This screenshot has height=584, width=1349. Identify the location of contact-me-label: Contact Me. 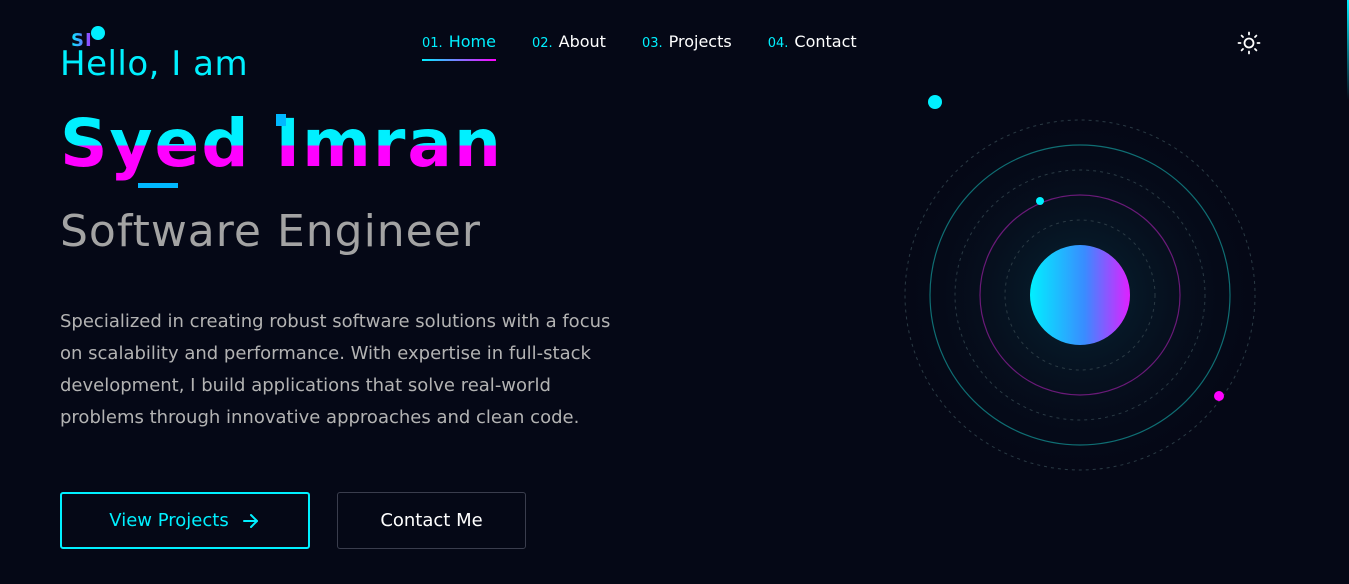
(431, 520).